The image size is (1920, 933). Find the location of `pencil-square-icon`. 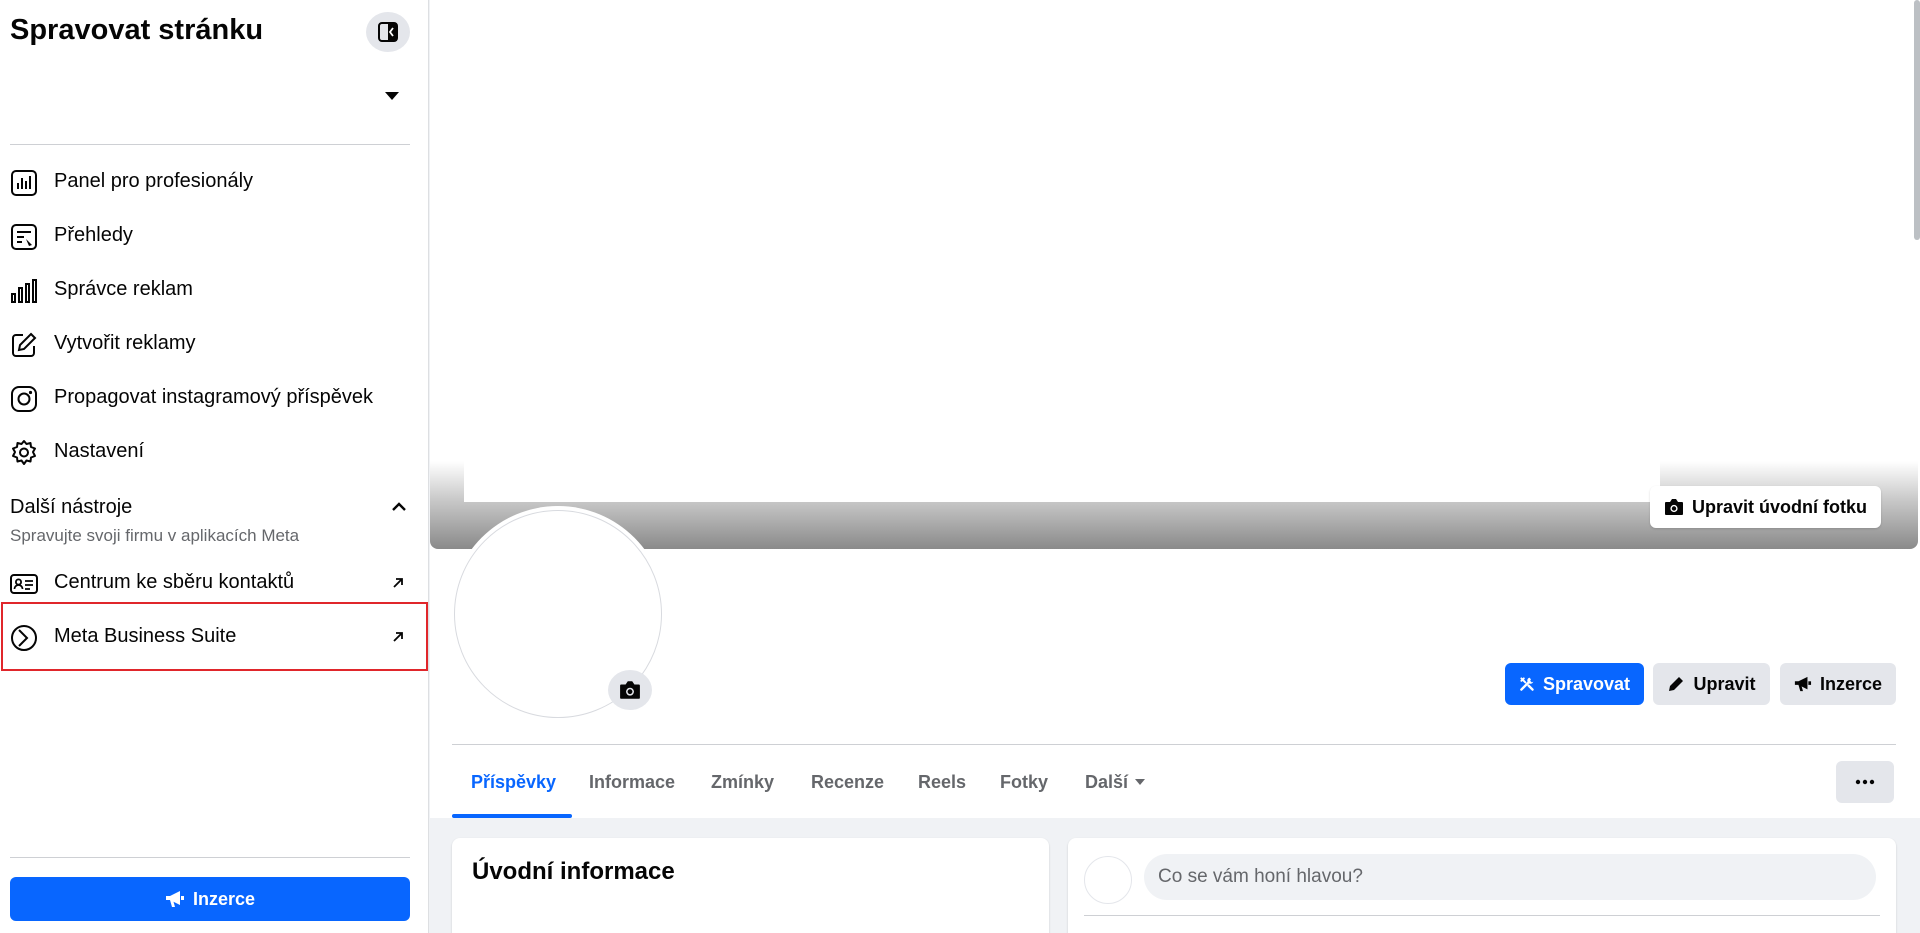

pencil-square-icon is located at coordinates (24, 345).